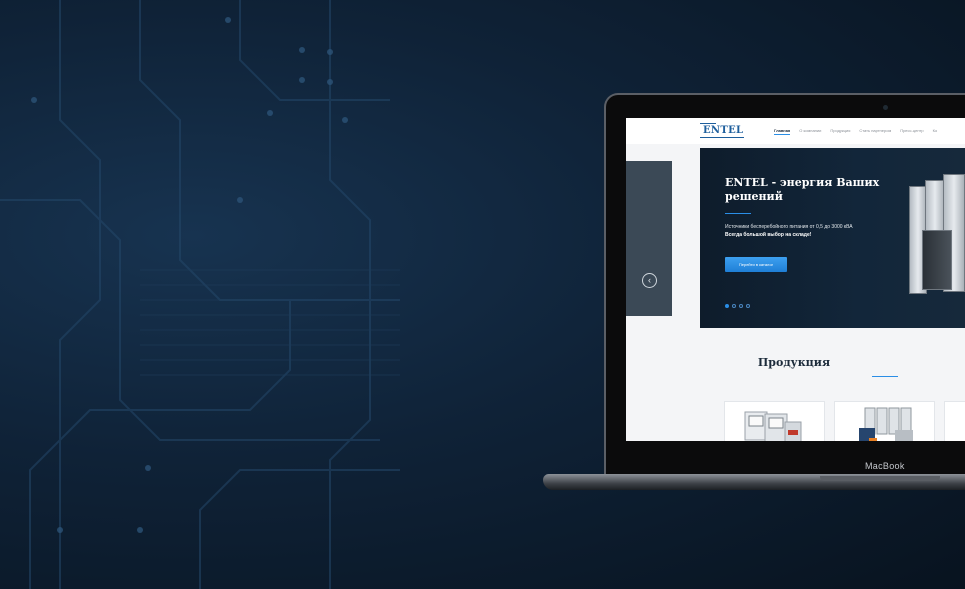  I want to click on product-image-meters, so click(773, 426).